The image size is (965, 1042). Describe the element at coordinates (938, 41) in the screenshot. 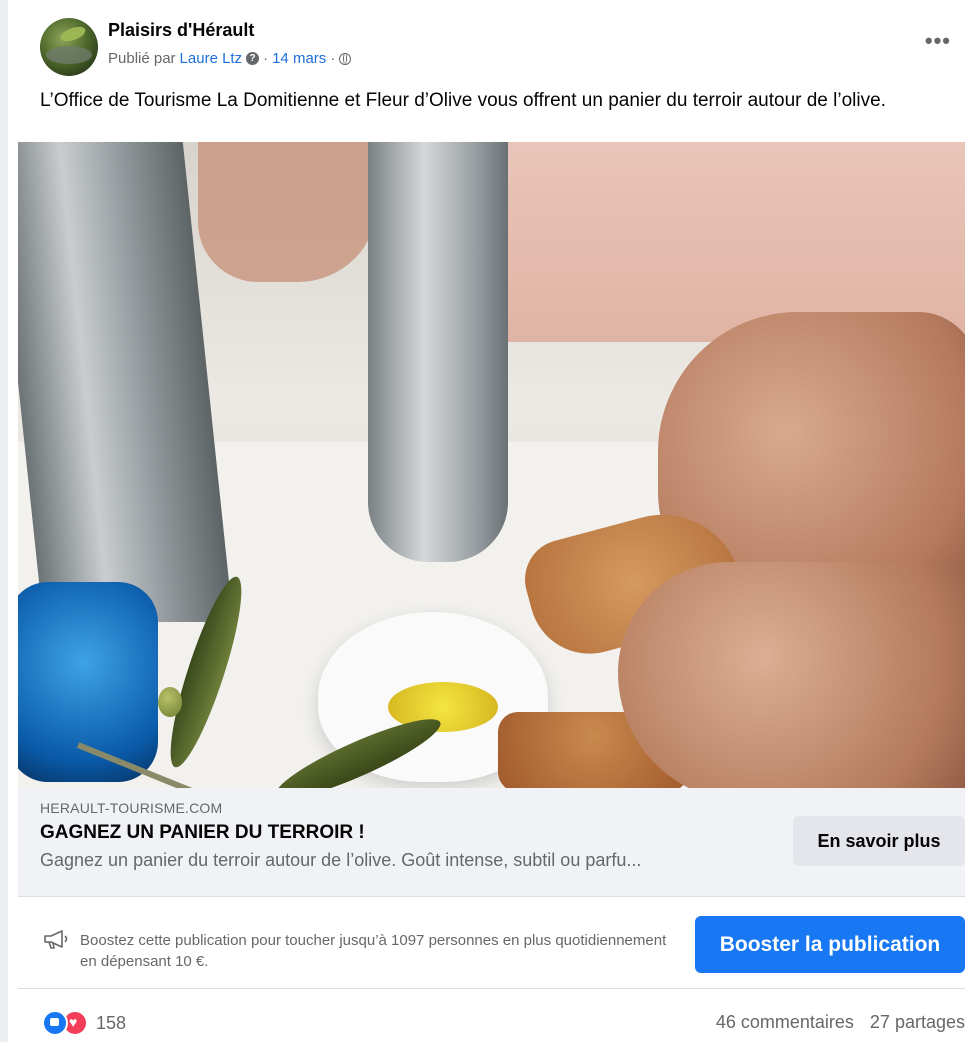

I see `more-options-icon: •••` at that location.